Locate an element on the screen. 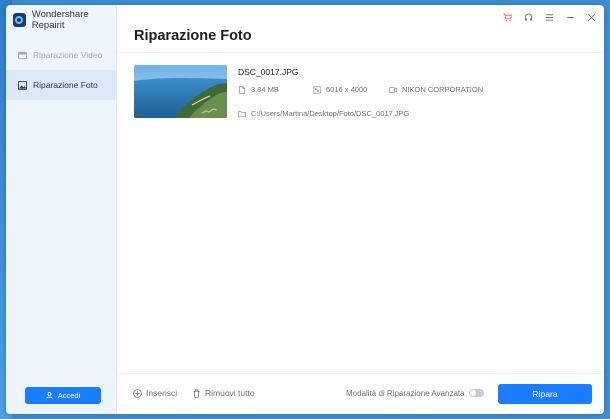  menu-icon is located at coordinates (549, 17).